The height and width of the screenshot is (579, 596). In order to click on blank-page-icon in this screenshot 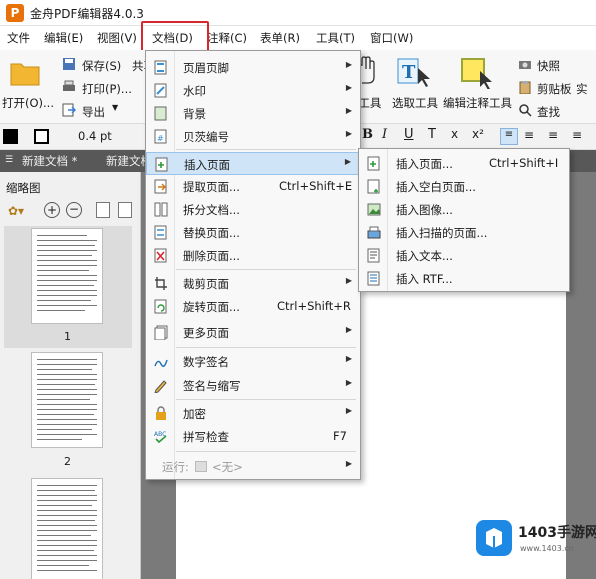, I will do `click(374, 186)`.